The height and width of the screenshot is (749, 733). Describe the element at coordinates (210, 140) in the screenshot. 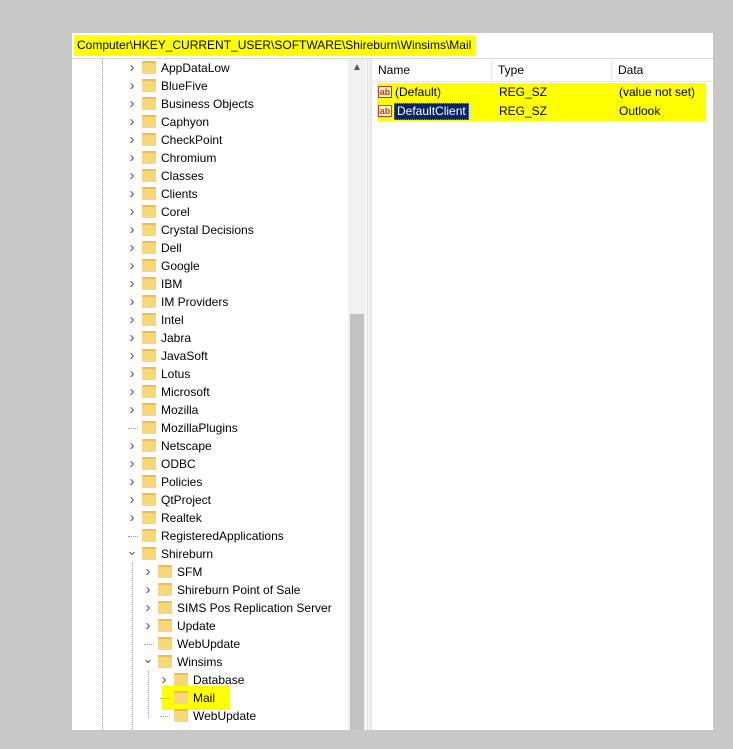

I see `tree-item: › CheckPoint` at that location.